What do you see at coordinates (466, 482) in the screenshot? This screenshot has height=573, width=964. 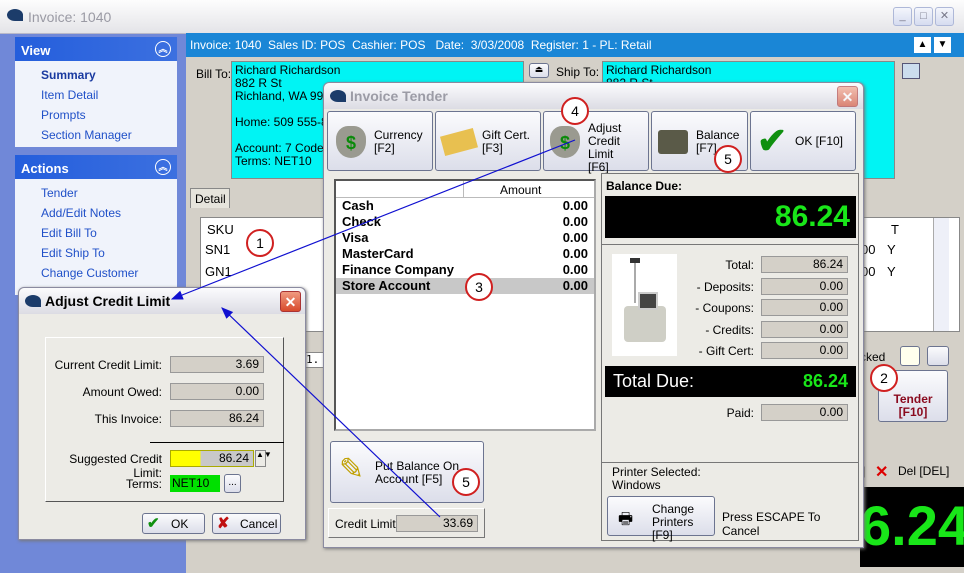 I see `callout-5b: 5` at bounding box center [466, 482].